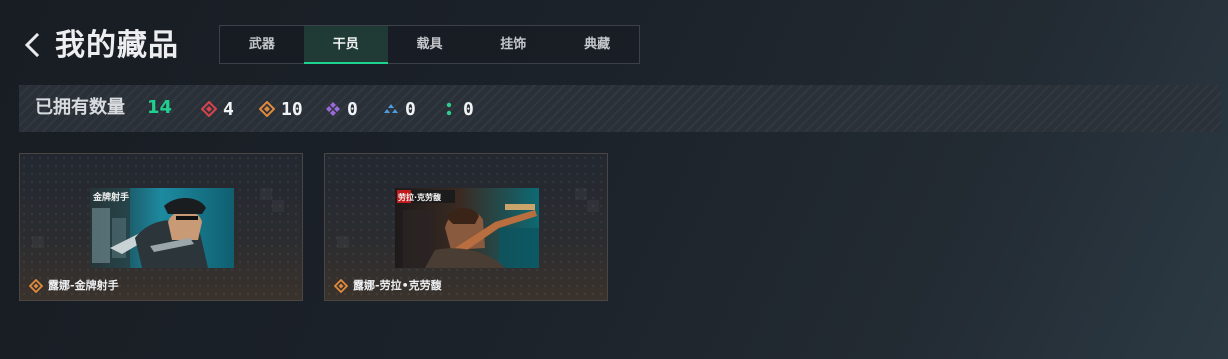 The width and height of the screenshot is (1228, 359). Describe the element at coordinates (341, 109) in the screenshot. I see `rarity-purple-stat: 0` at that location.